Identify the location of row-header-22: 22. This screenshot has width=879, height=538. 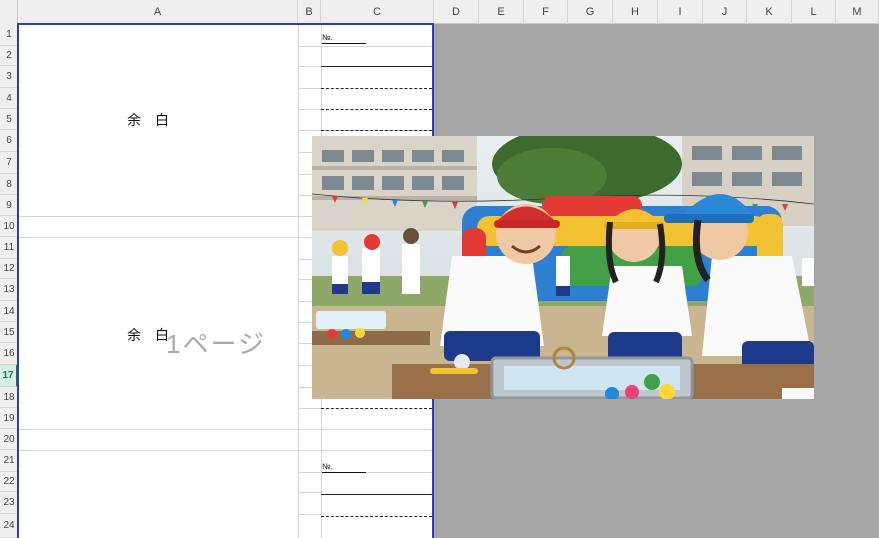
(9, 482).